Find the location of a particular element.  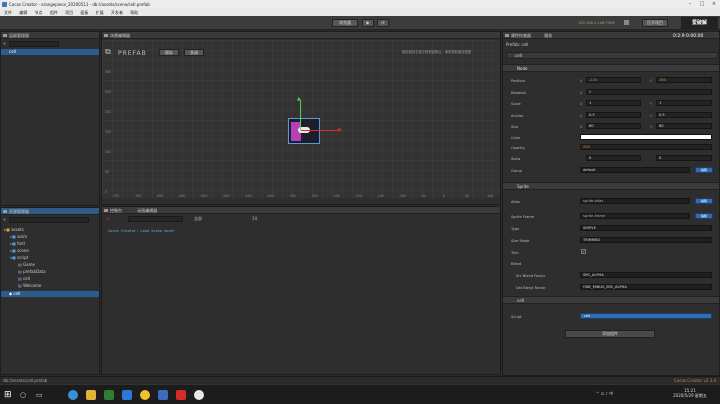

app-icon-green is located at coordinates (109, 395).